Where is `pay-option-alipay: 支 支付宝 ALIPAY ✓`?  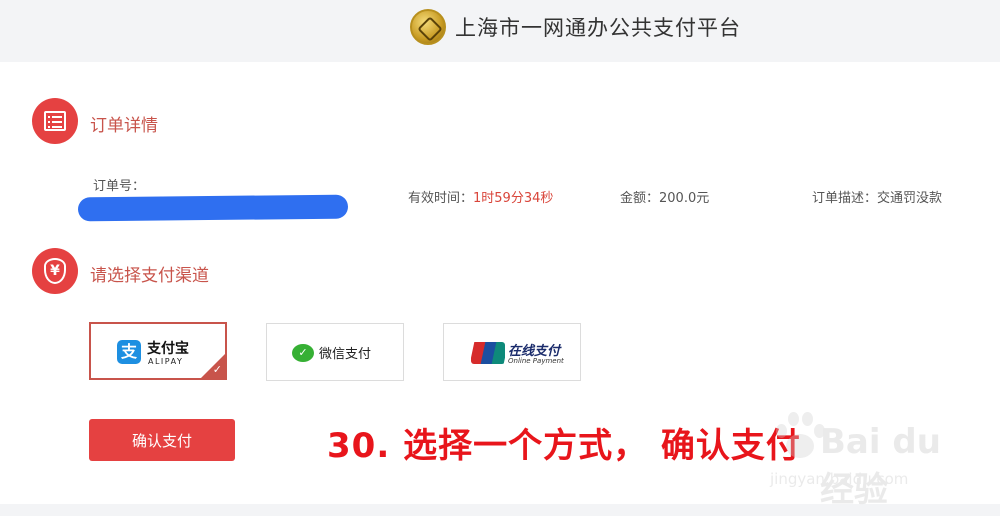 pay-option-alipay: 支 支付宝 ALIPAY ✓ is located at coordinates (158, 351).